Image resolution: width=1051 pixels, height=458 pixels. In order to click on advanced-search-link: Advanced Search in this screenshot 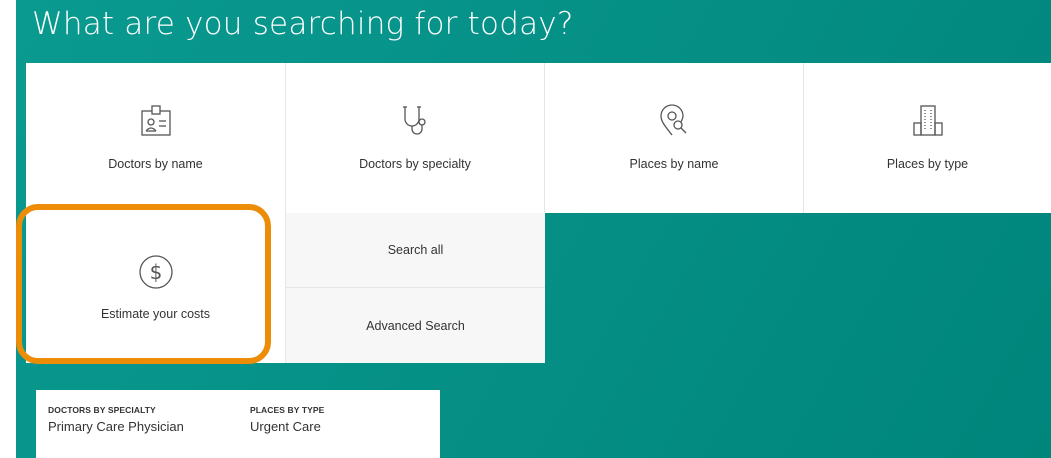, I will do `click(415, 325)`.